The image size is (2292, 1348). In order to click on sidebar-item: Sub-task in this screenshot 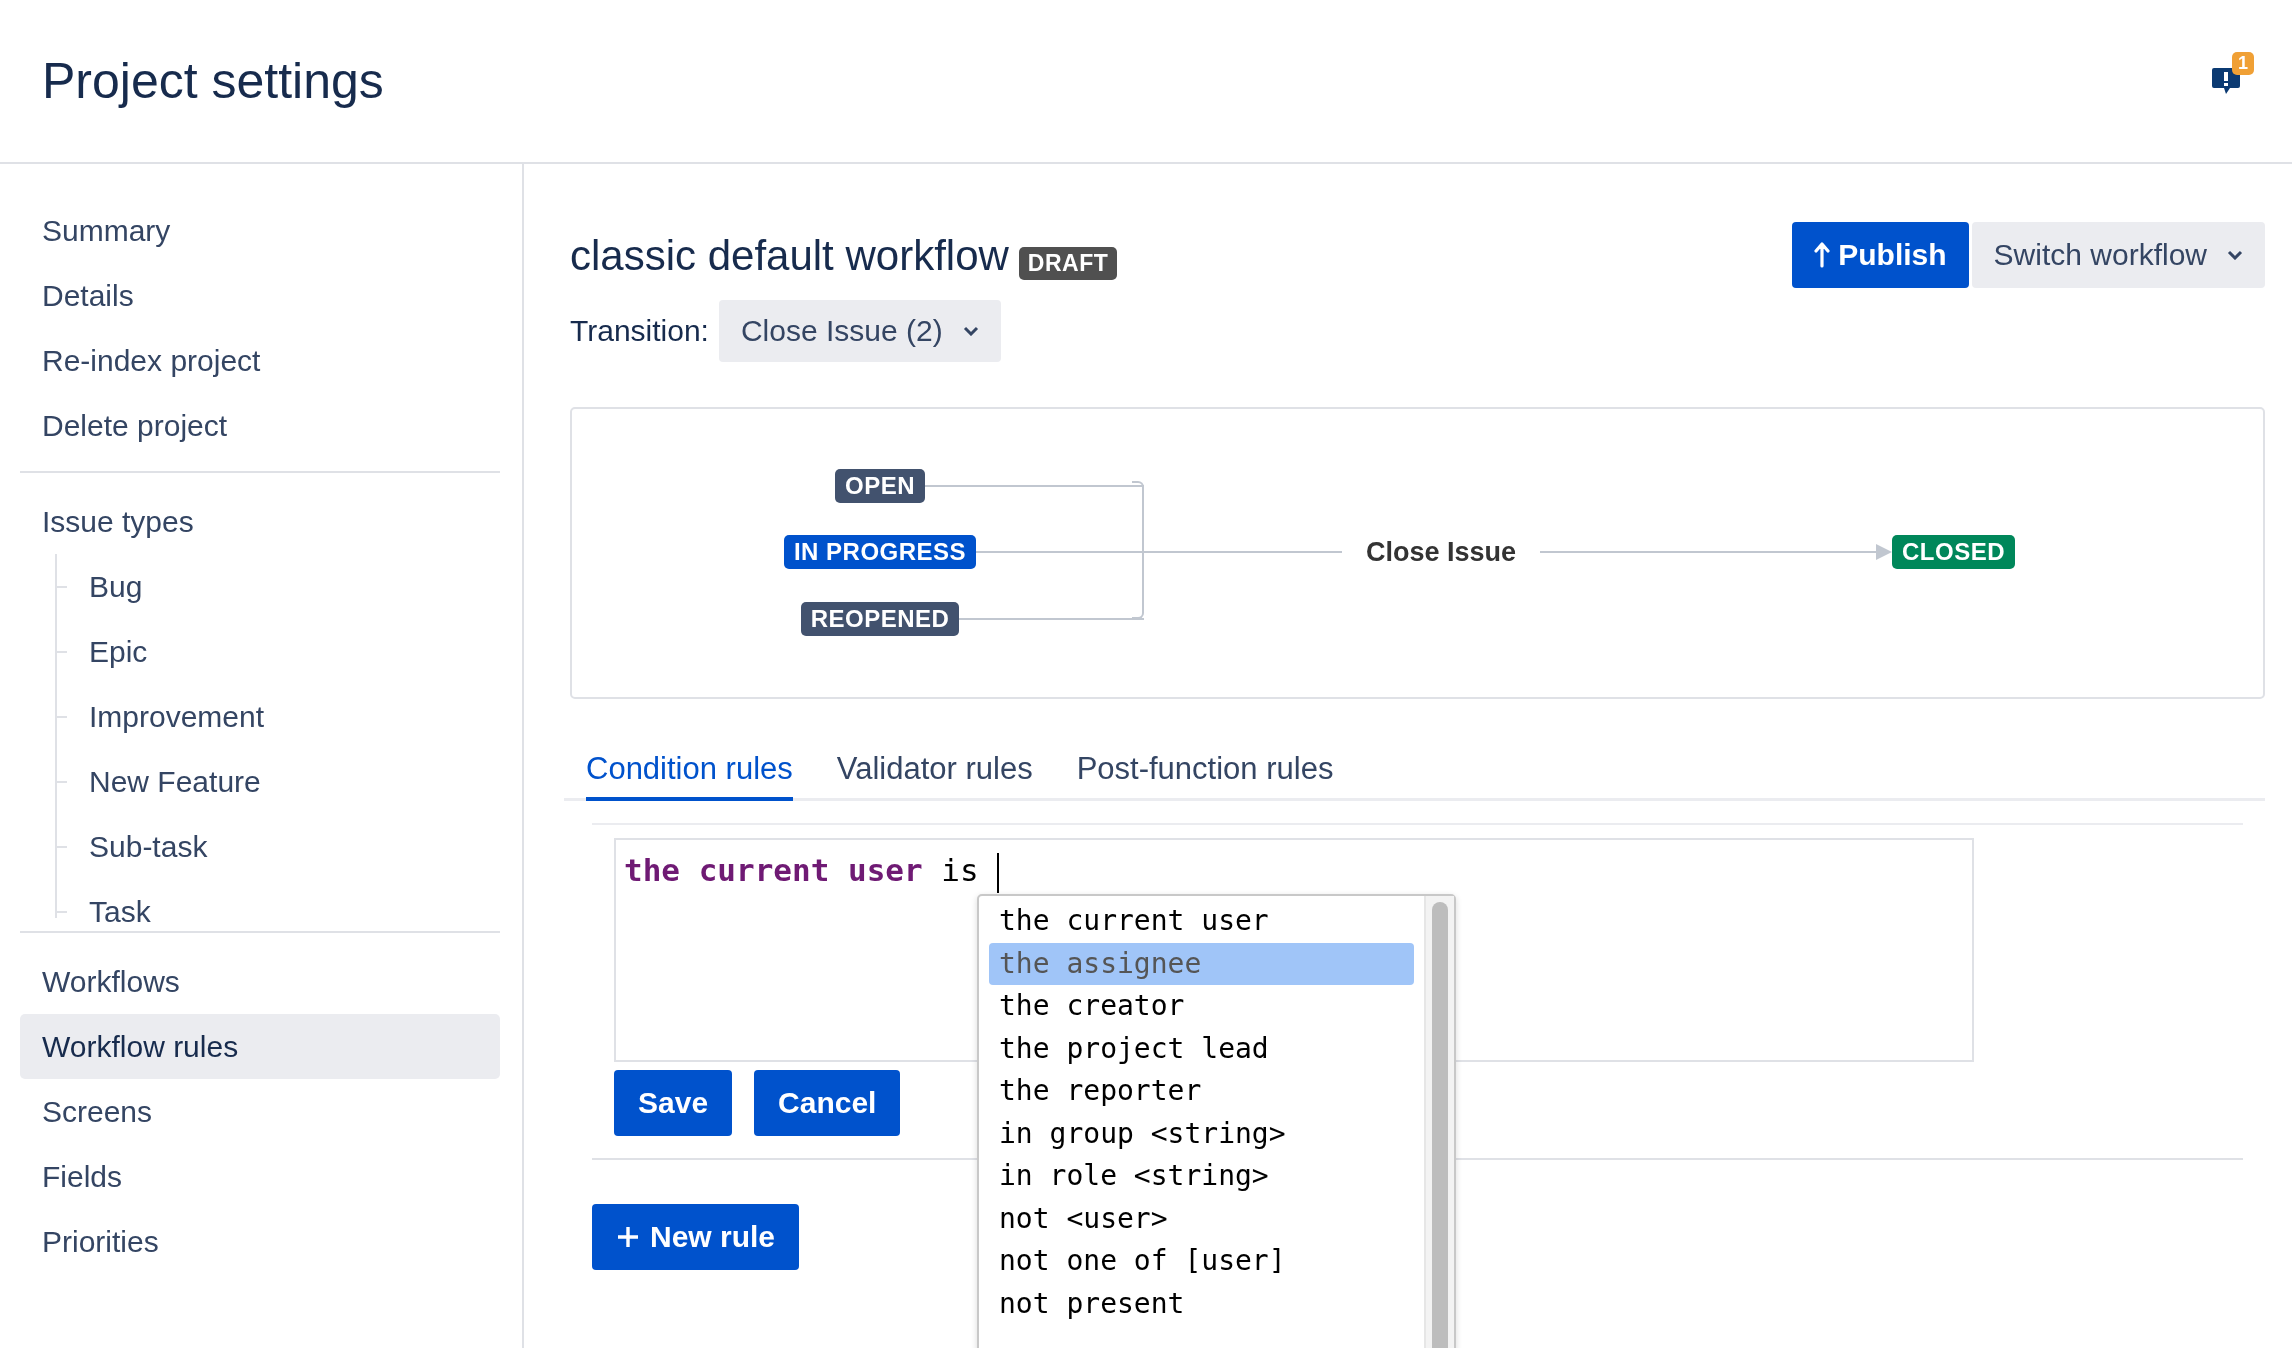, I will do `click(283, 846)`.